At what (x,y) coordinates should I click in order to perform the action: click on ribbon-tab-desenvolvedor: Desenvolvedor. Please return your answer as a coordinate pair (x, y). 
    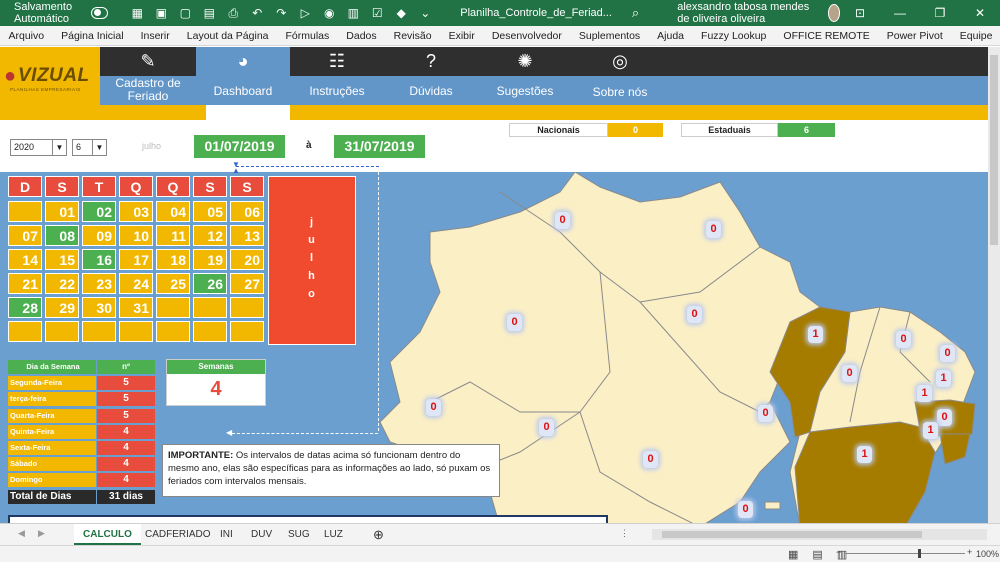
    Looking at the image, I should click on (526, 36).